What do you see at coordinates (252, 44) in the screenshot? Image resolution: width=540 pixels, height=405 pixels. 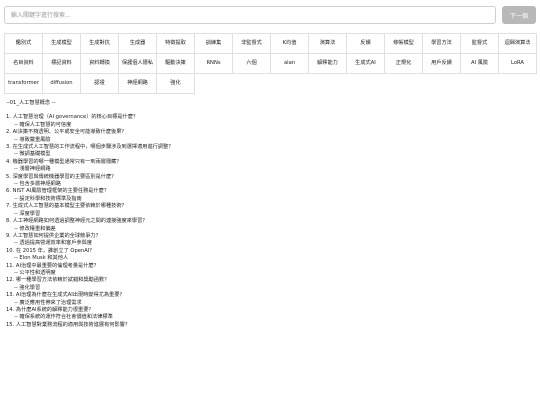 I see `tag-cell: 非監督式` at bounding box center [252, 44].